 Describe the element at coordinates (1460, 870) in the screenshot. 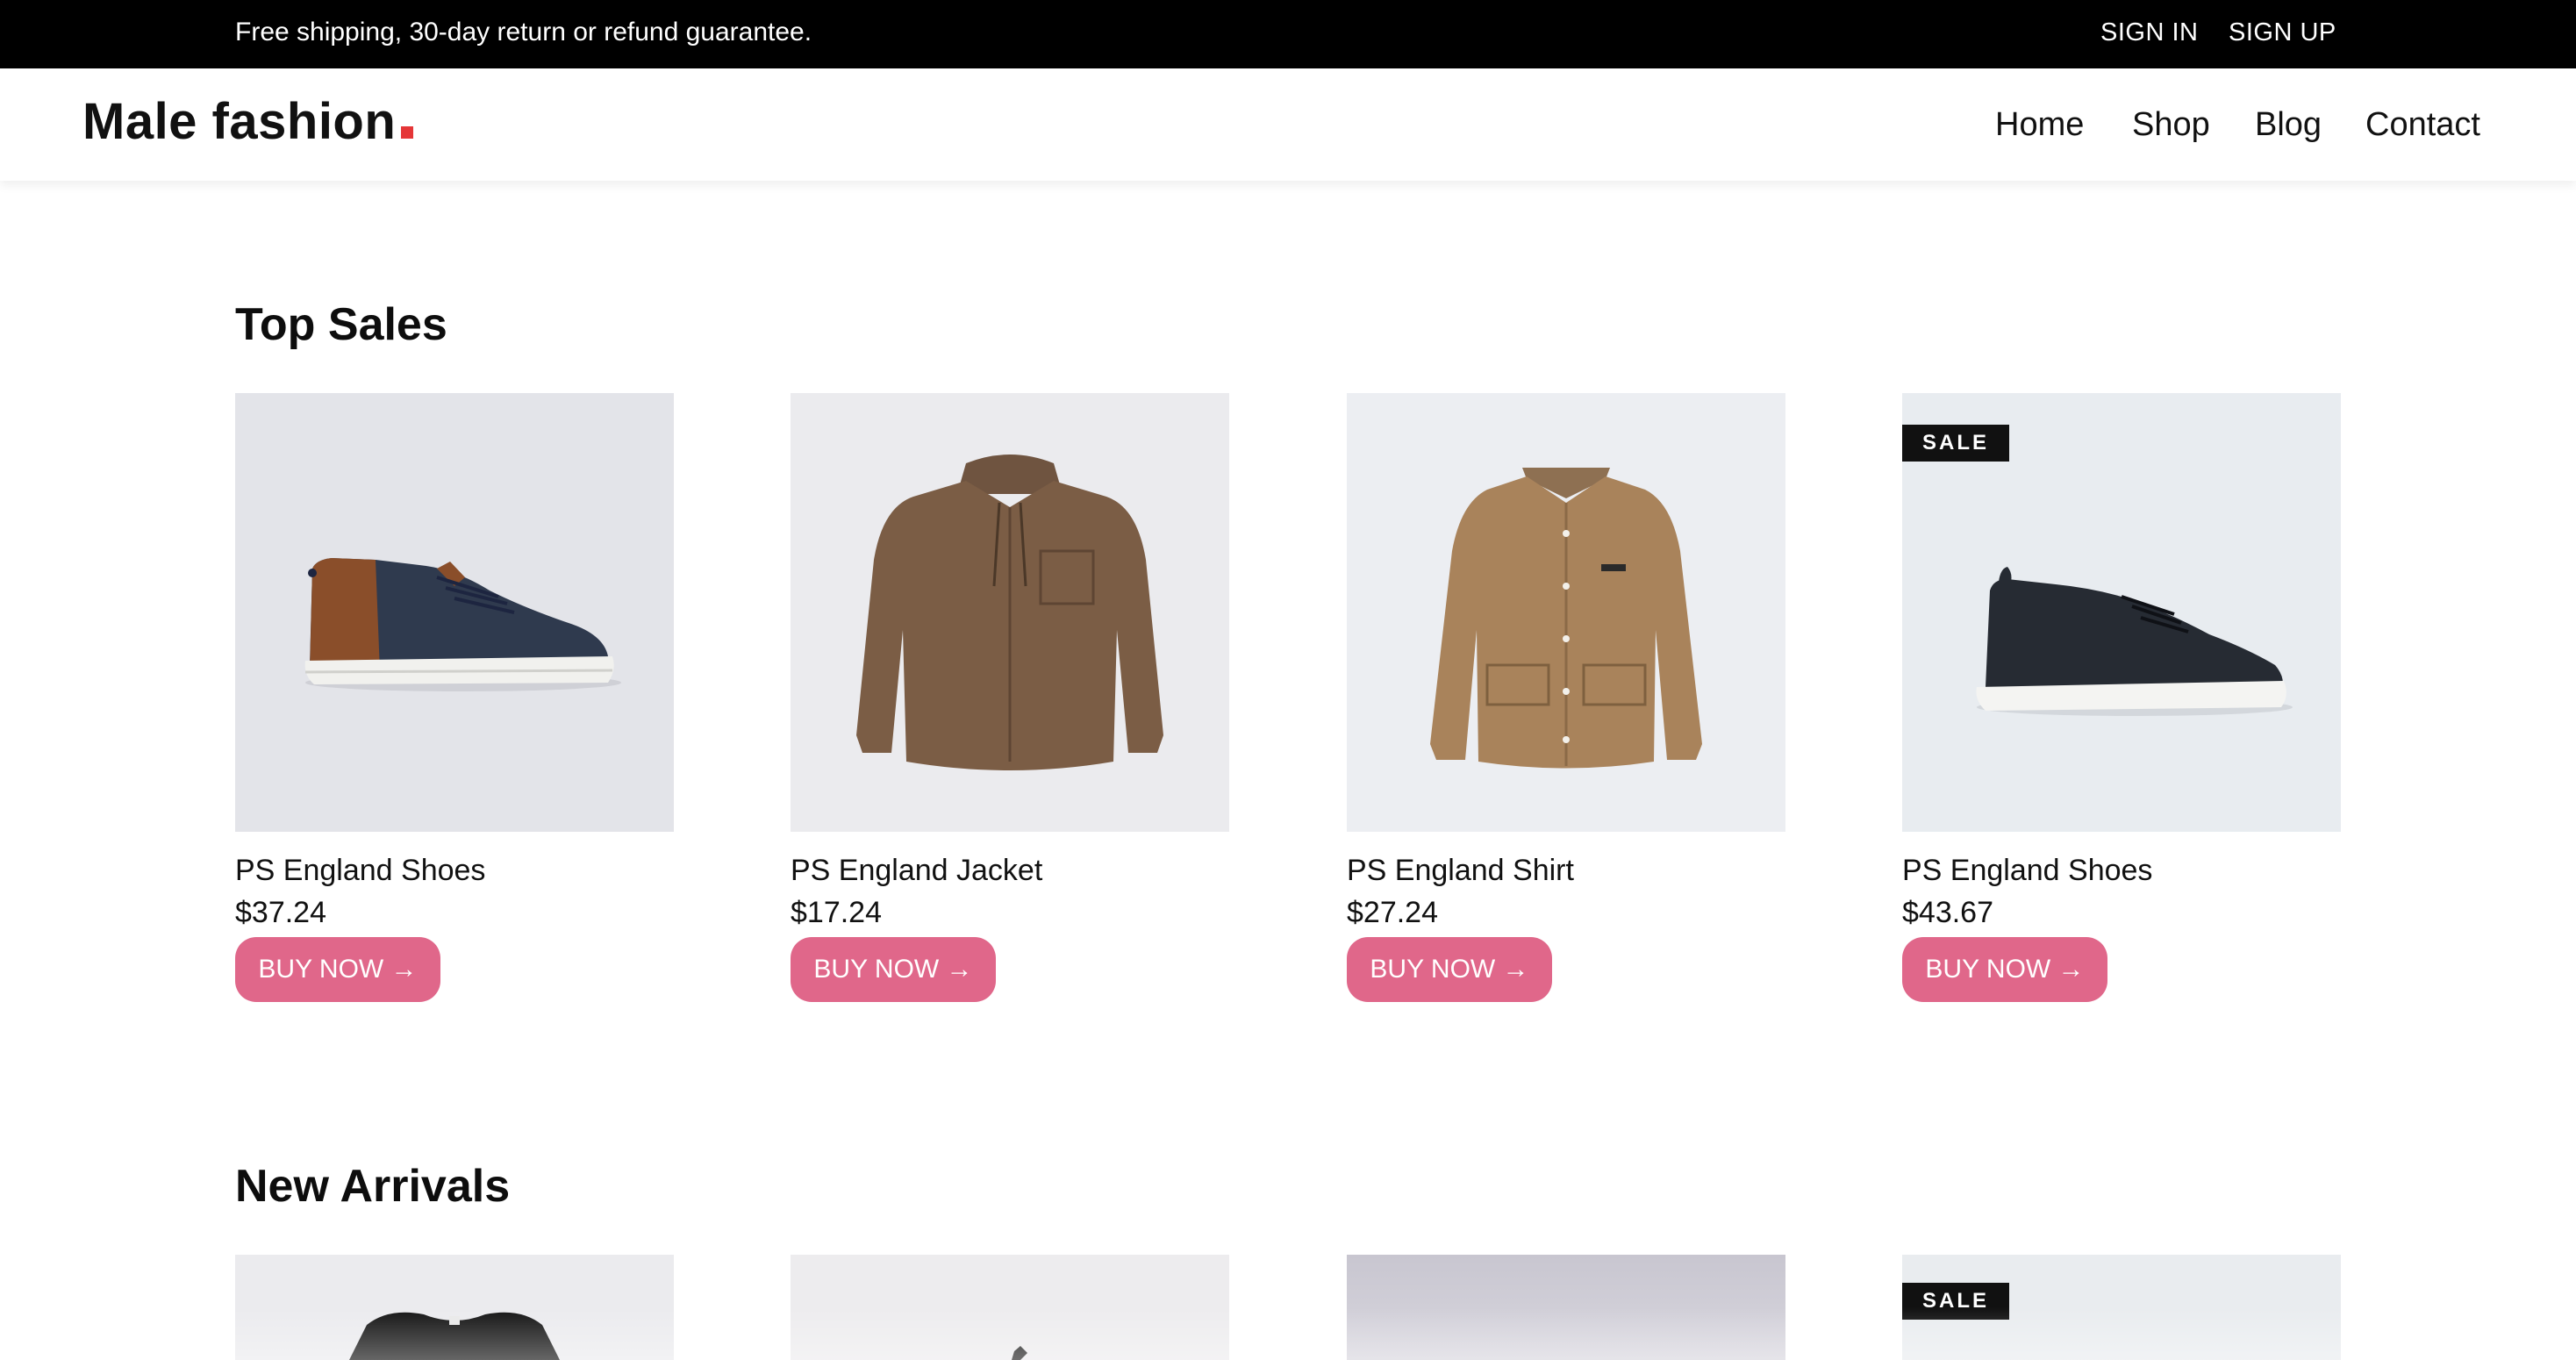

I see `product-name: PS England Shirt` at that location.